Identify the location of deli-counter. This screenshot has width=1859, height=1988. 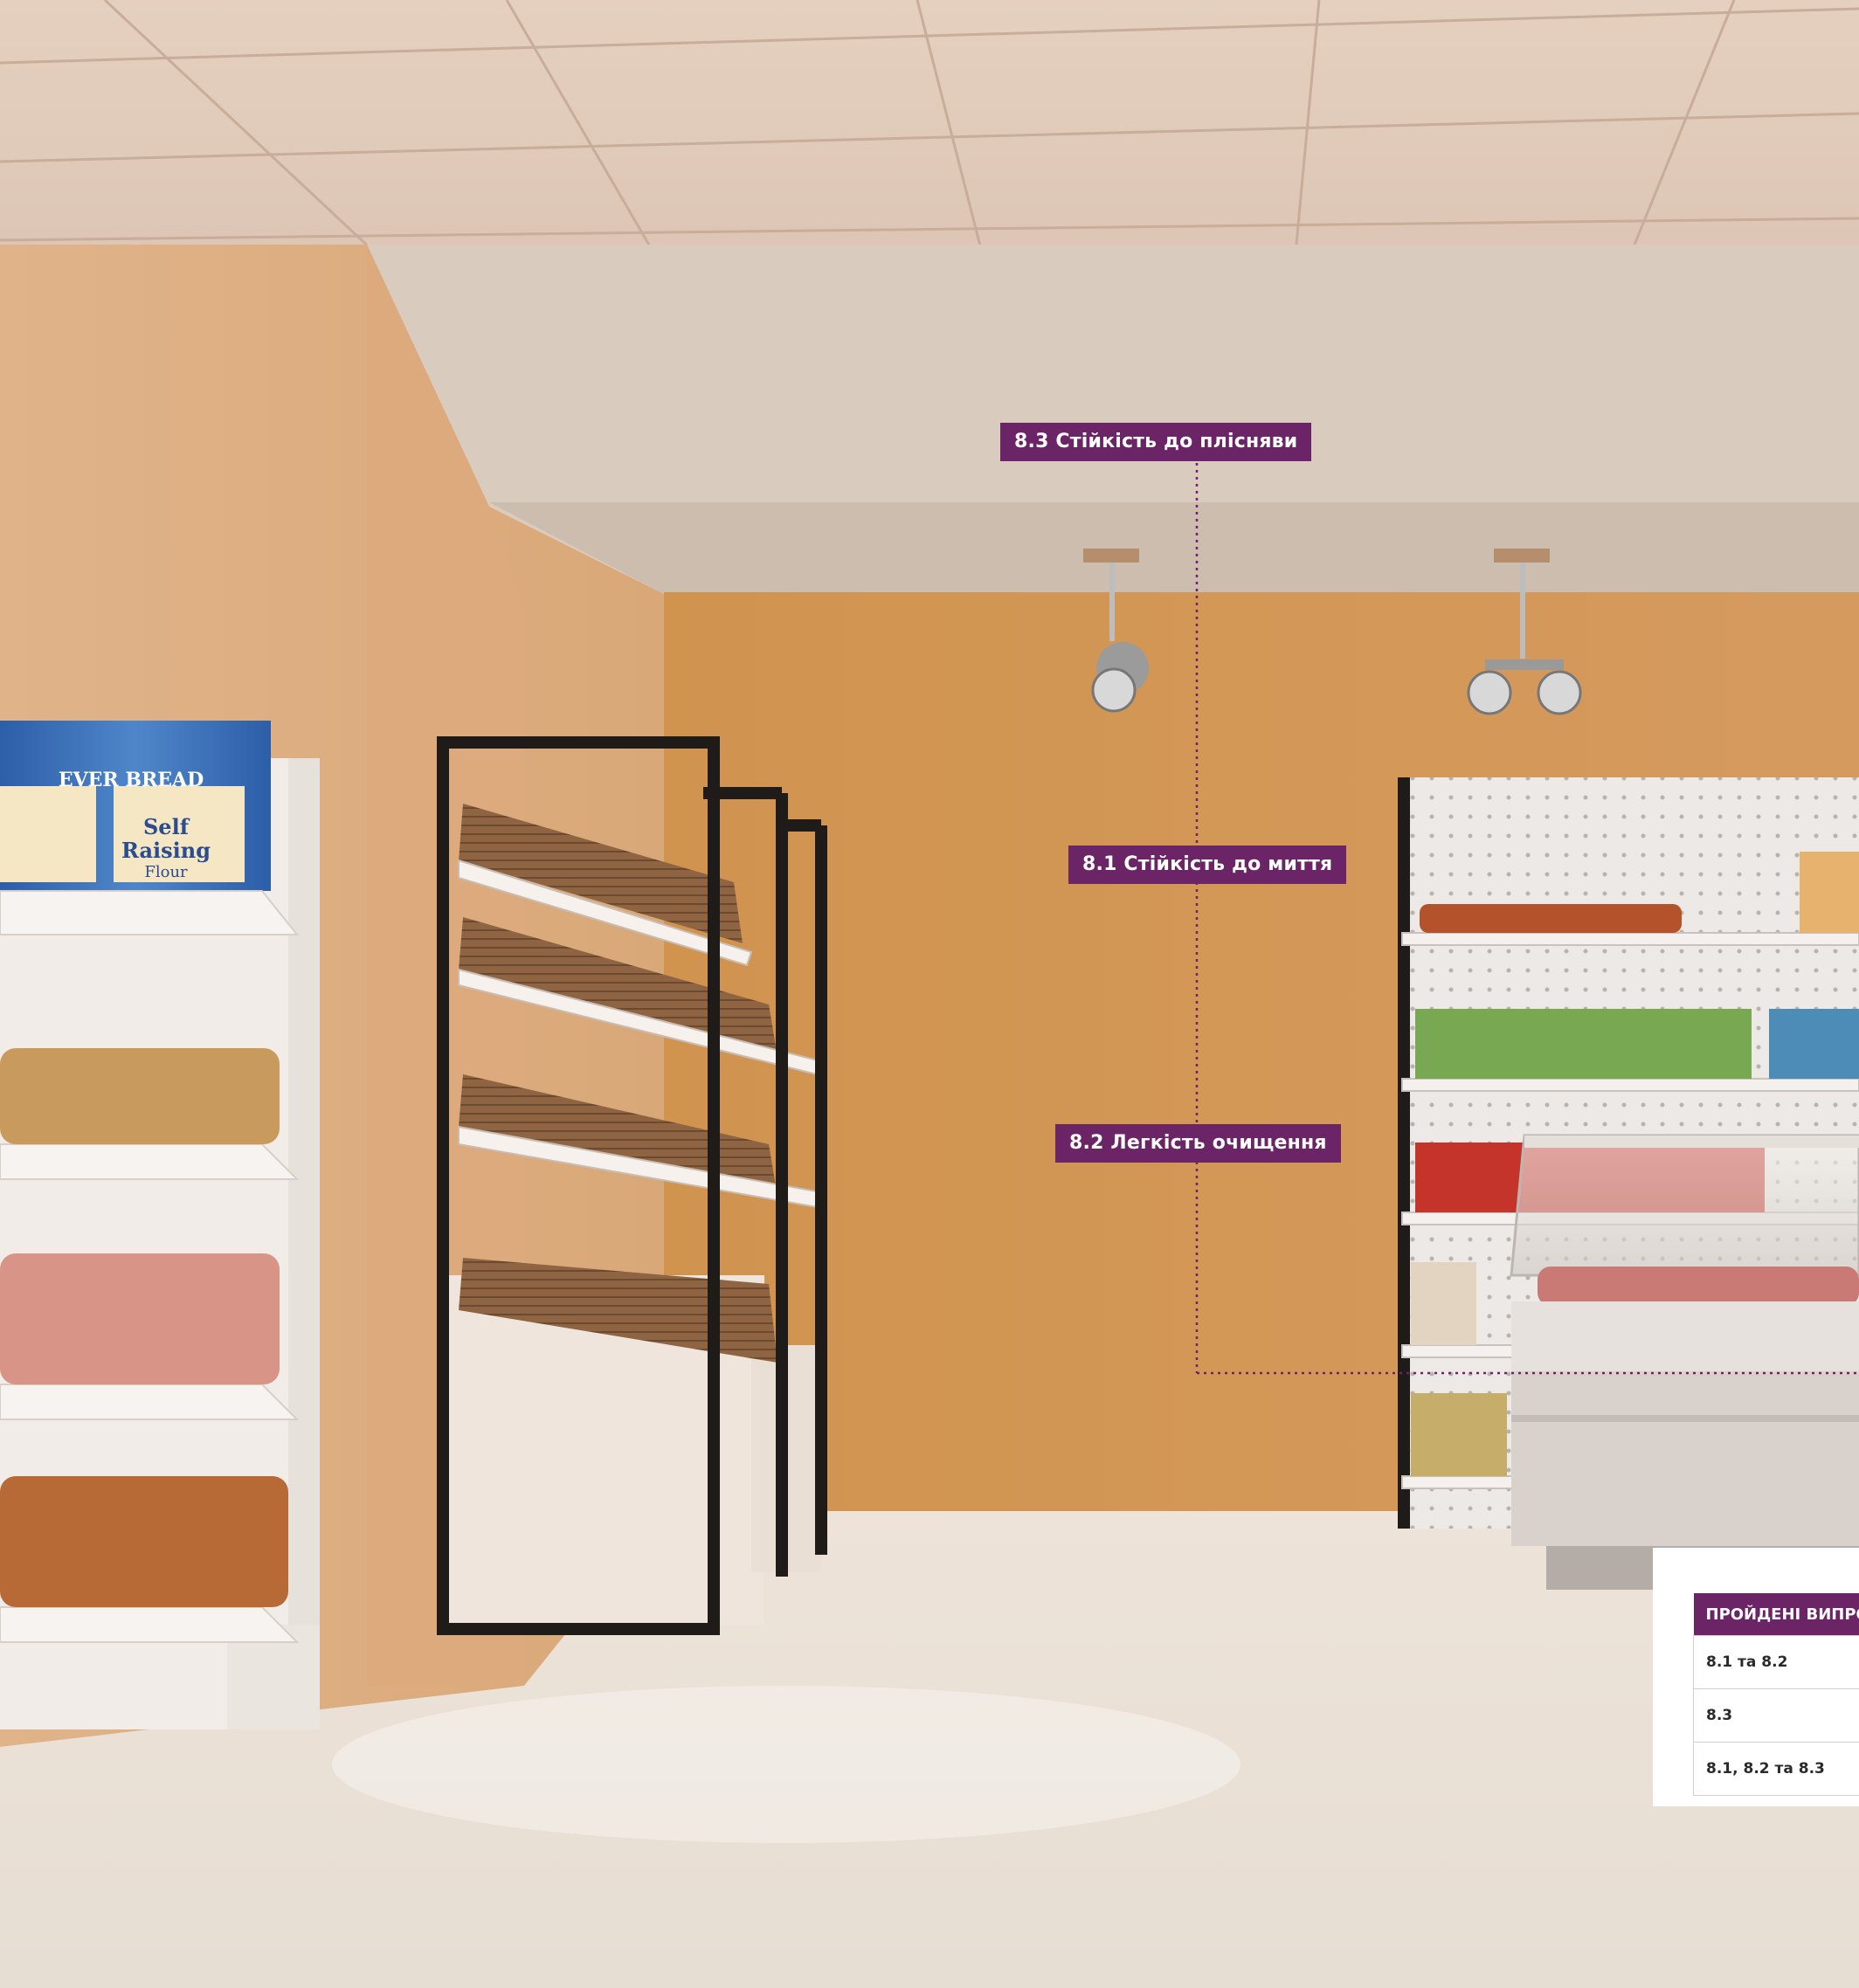
(1684, 1362).